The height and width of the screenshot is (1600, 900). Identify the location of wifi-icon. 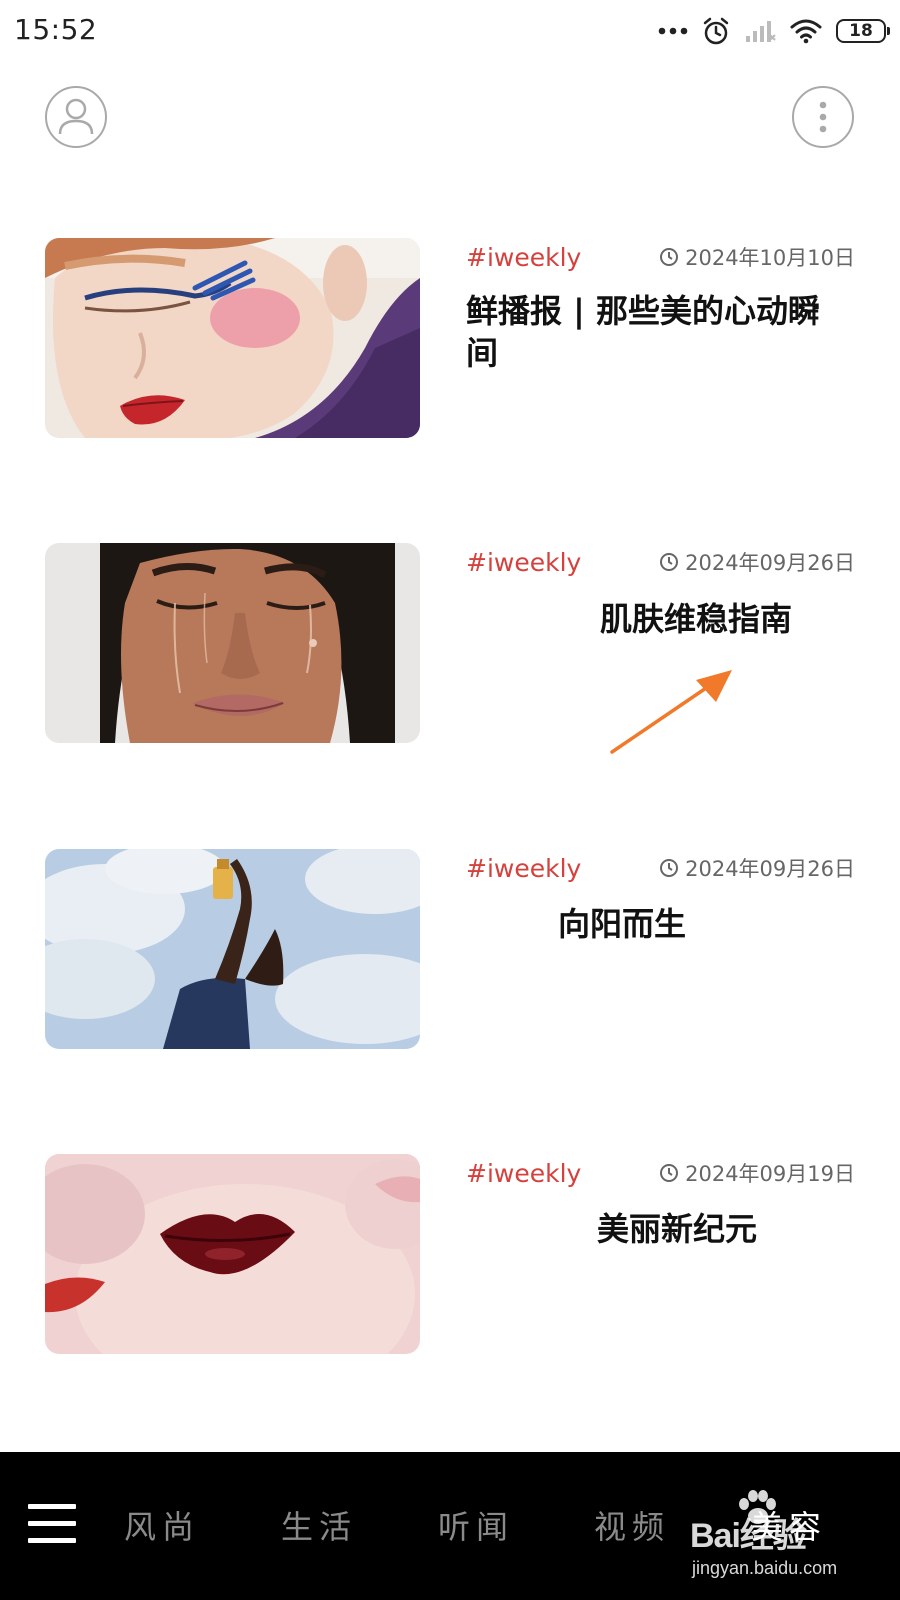
(806, 31).